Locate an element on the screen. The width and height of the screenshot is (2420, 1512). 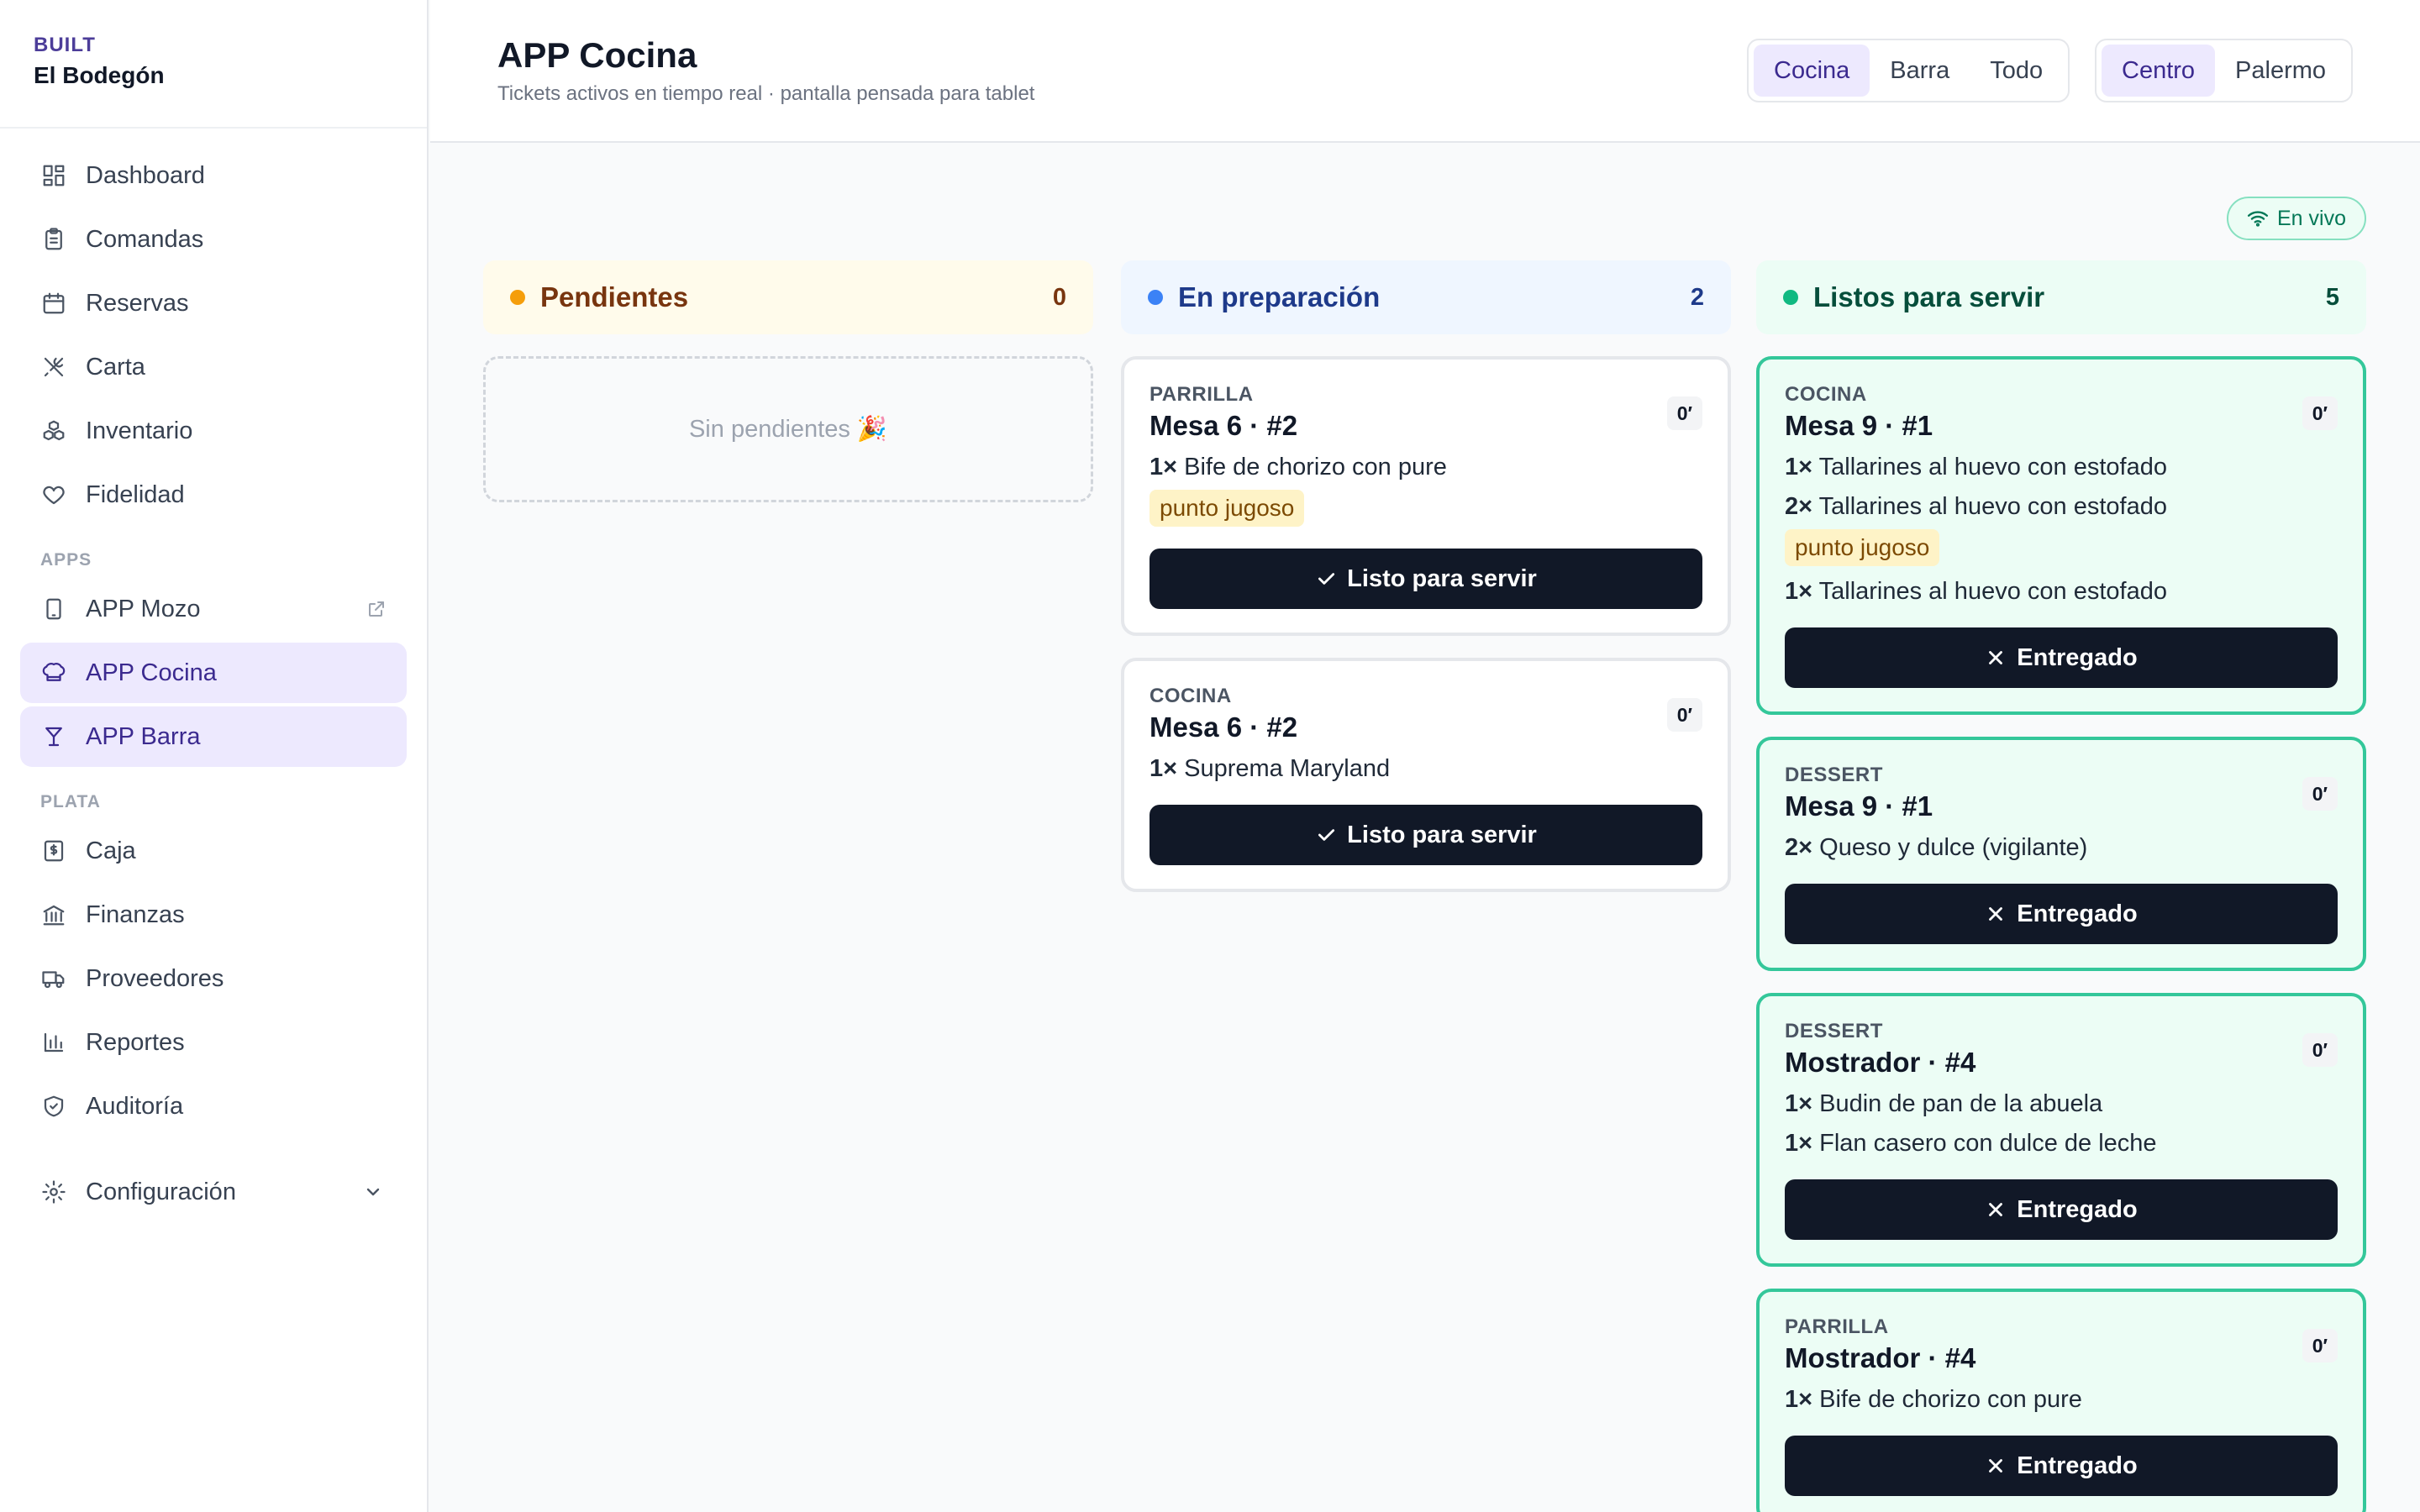
ticket-line: 2× Queso y dulce (vigilante) is located at coordinates (2061, 848).